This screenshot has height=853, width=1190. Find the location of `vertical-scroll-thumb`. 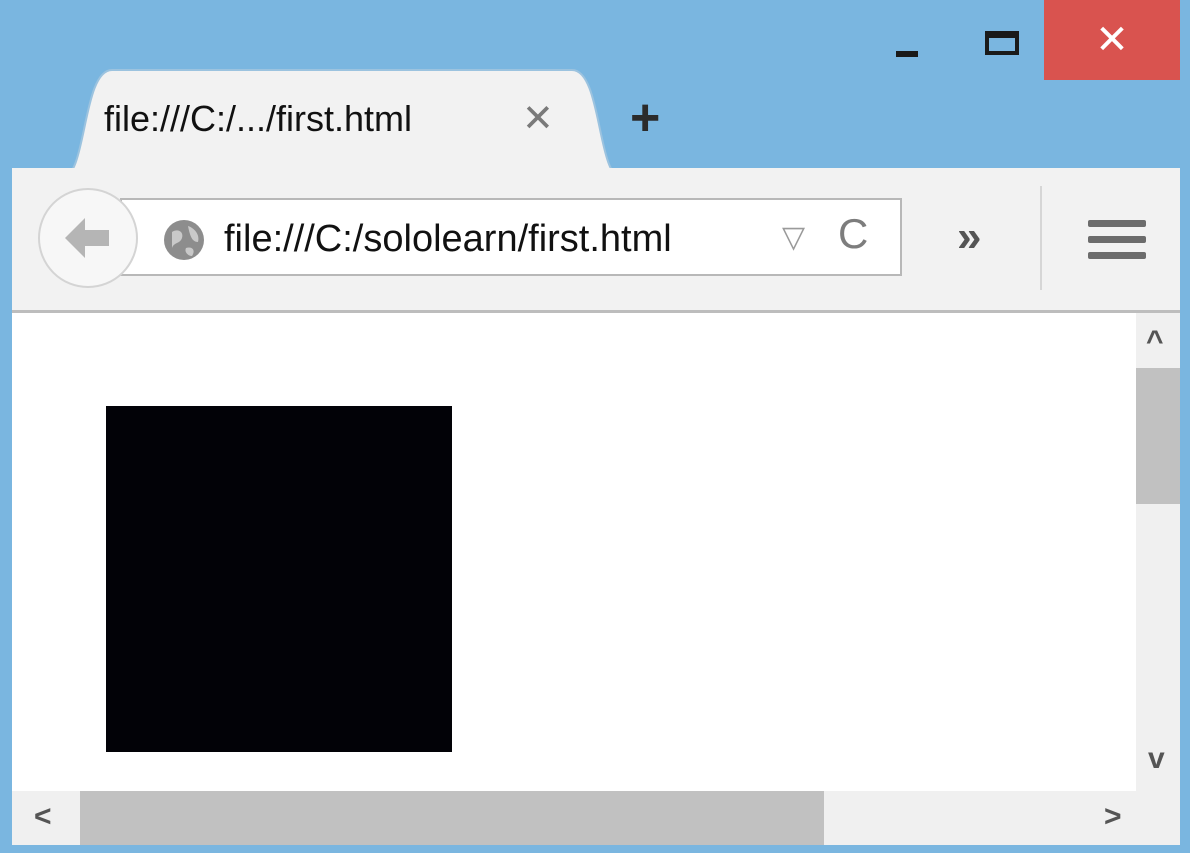

vertical-scroll-thumb is located at coordinates (1158, 436).